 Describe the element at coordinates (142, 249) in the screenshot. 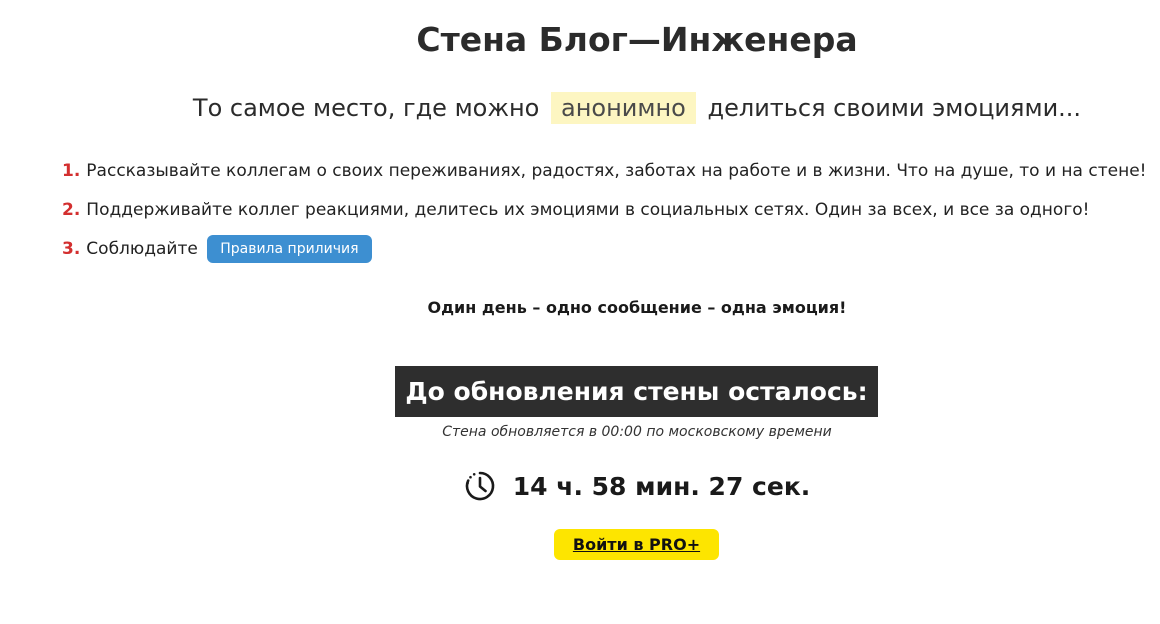

I see `rule-text: Соблюдайте` at that location.